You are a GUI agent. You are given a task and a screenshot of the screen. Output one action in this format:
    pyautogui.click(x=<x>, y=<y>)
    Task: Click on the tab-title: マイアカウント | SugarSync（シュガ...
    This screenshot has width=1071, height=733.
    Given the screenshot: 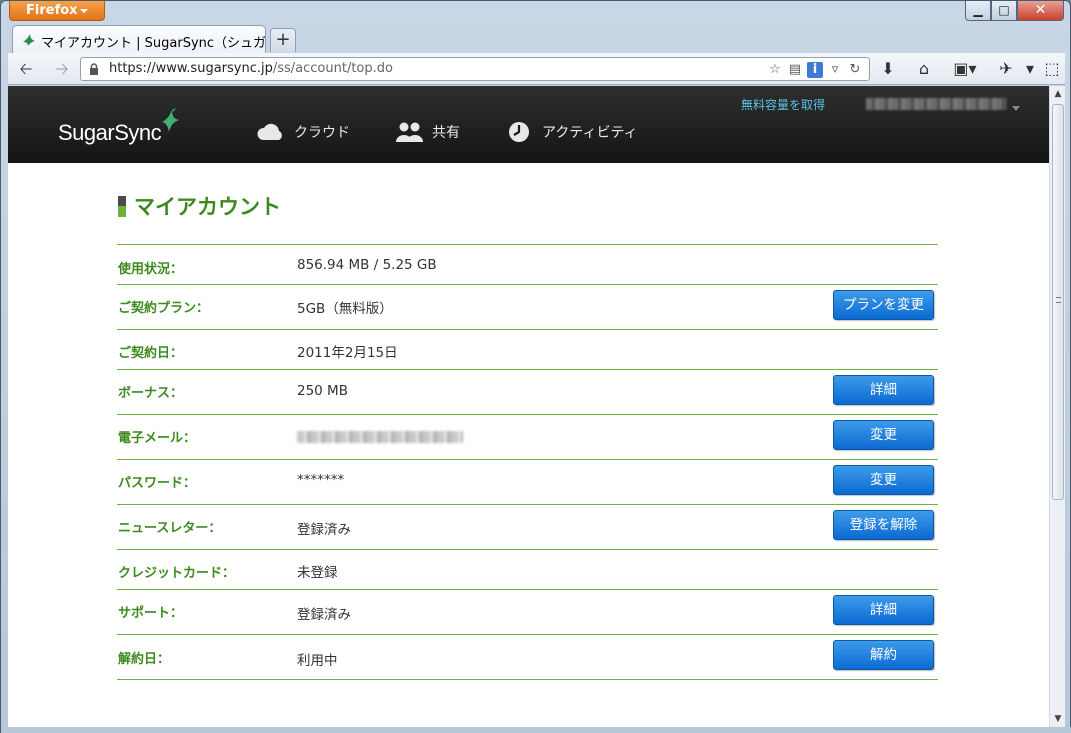 What is the action you would take?
    pyautogui.click(x=153, y=43)
    